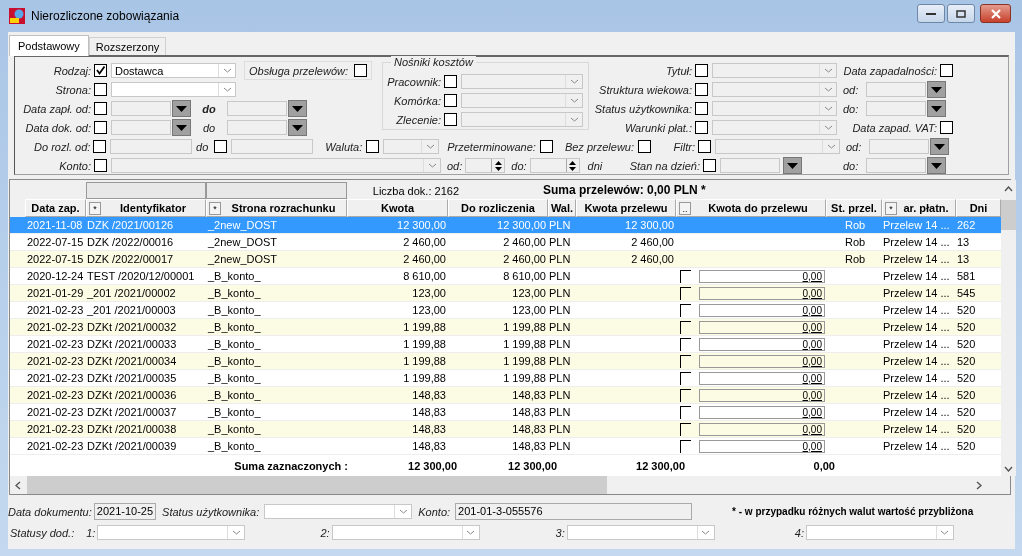  I want to click on column-header: Dni, so click(978, 208).